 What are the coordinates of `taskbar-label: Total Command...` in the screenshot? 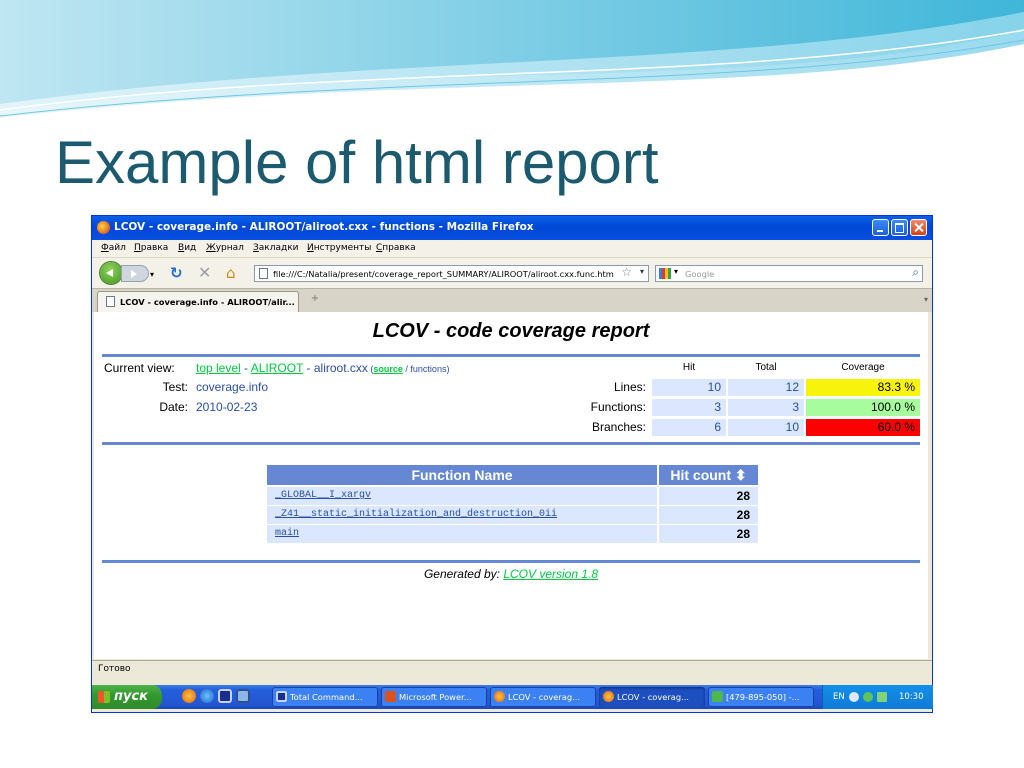 It's located at (326, 697).